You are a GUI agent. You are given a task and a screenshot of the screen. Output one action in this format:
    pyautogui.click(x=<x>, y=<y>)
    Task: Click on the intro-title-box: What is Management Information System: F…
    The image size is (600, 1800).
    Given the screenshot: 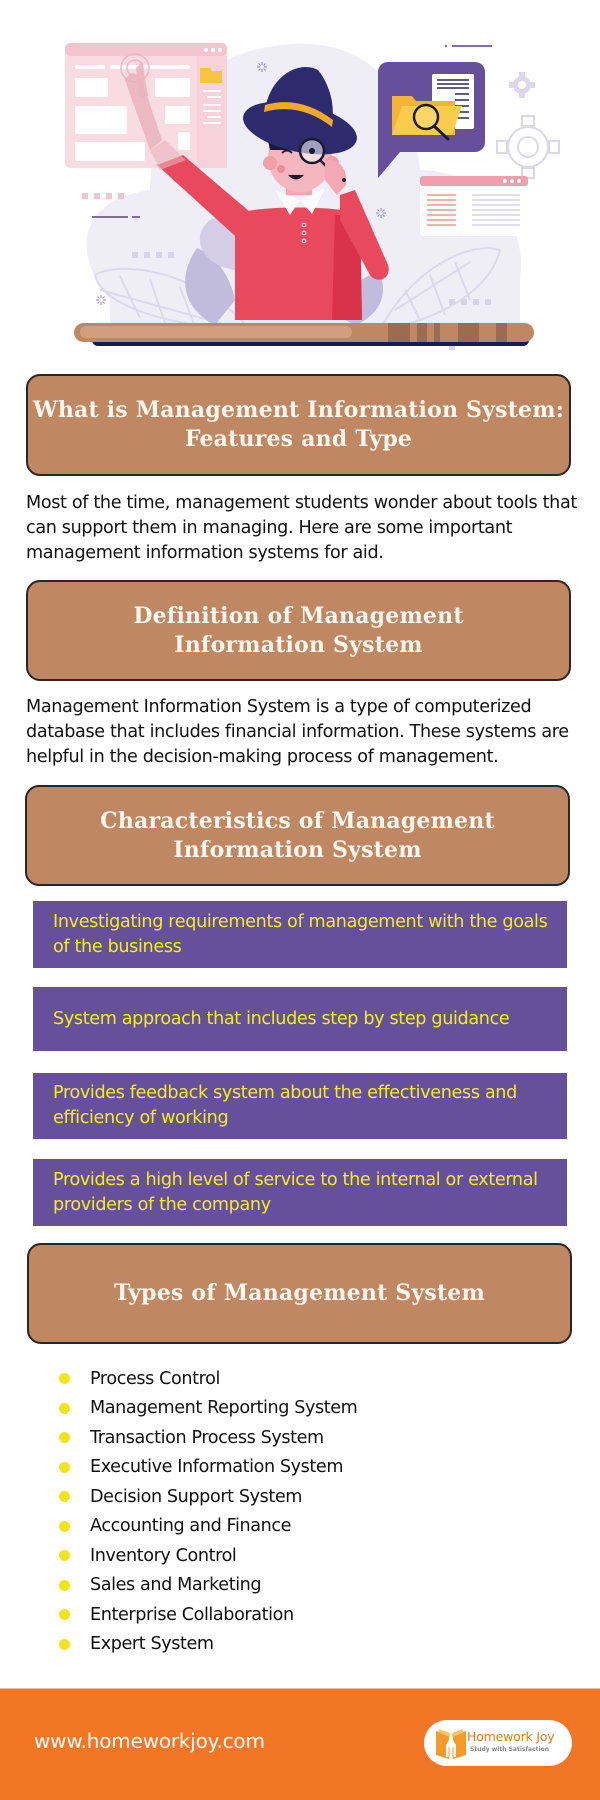 What is the action you would take?
    pyautogui.click(x=298, y=425)
    